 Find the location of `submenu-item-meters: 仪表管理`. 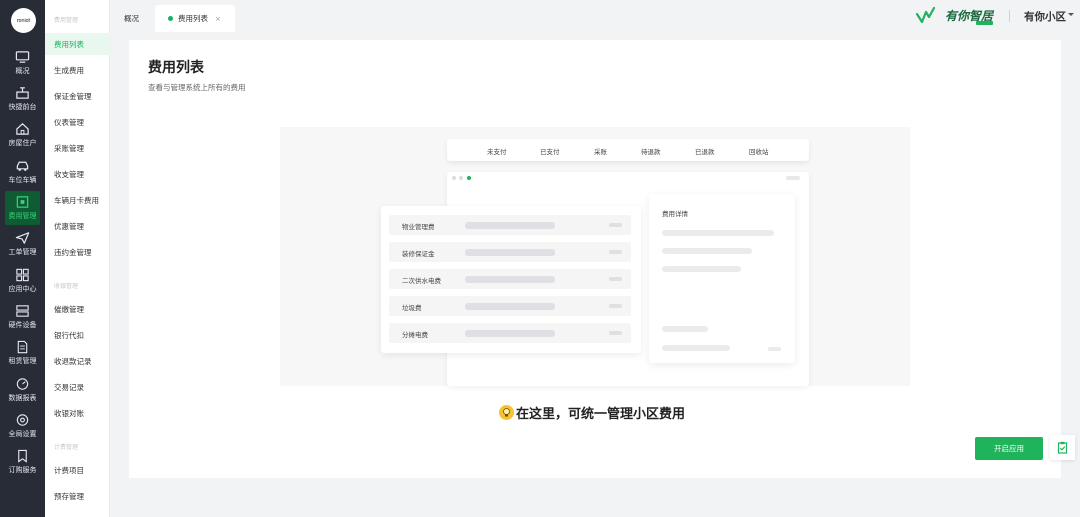

submenu-item-meters: 仪表管理 is located at coordinates (77, 122).